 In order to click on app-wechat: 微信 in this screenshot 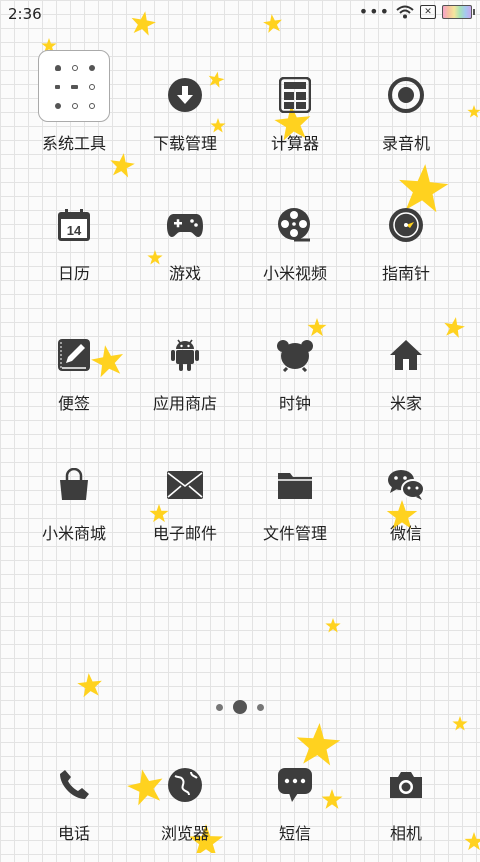, I will do `click(406, 506)`.